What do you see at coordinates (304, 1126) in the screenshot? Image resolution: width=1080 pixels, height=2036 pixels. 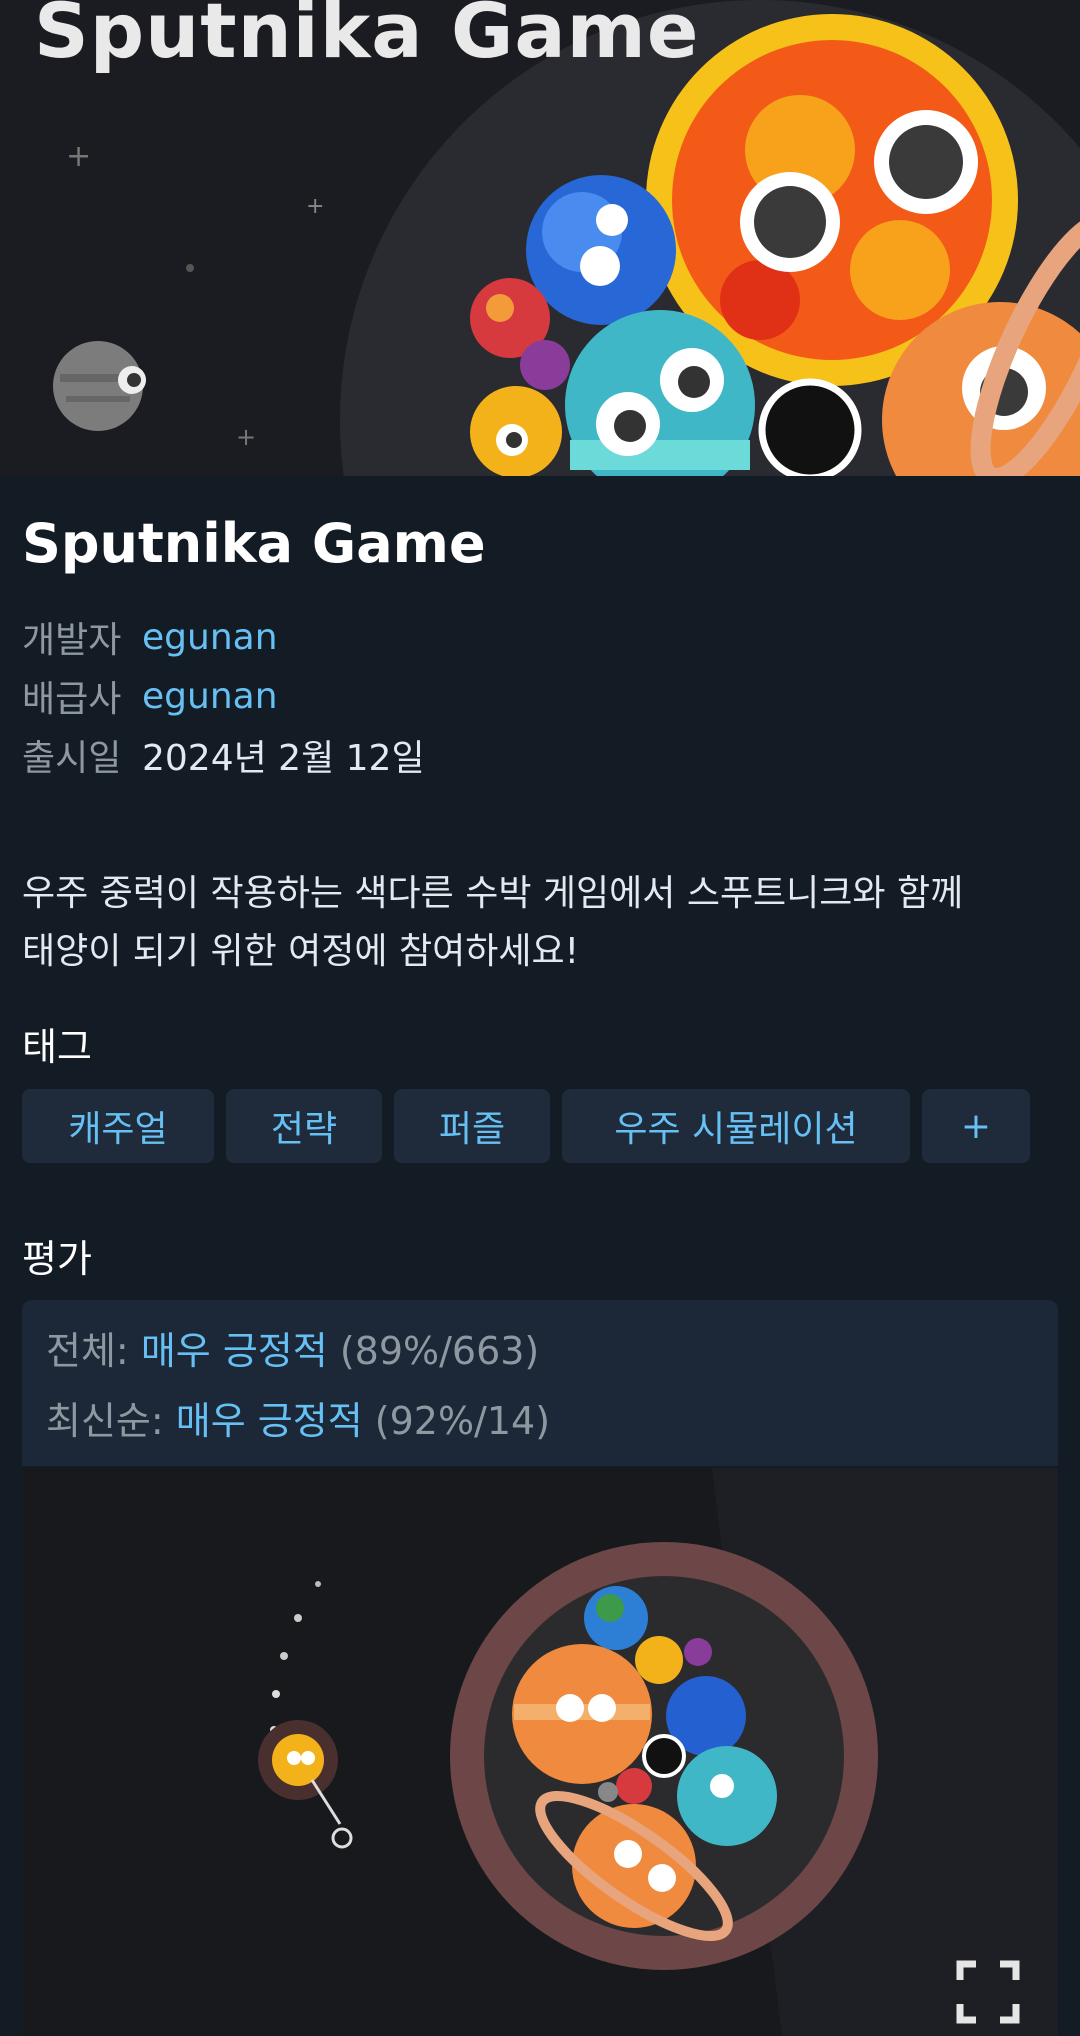 I see `tag-strategy: 전략` at bounding box center [304, 1126].